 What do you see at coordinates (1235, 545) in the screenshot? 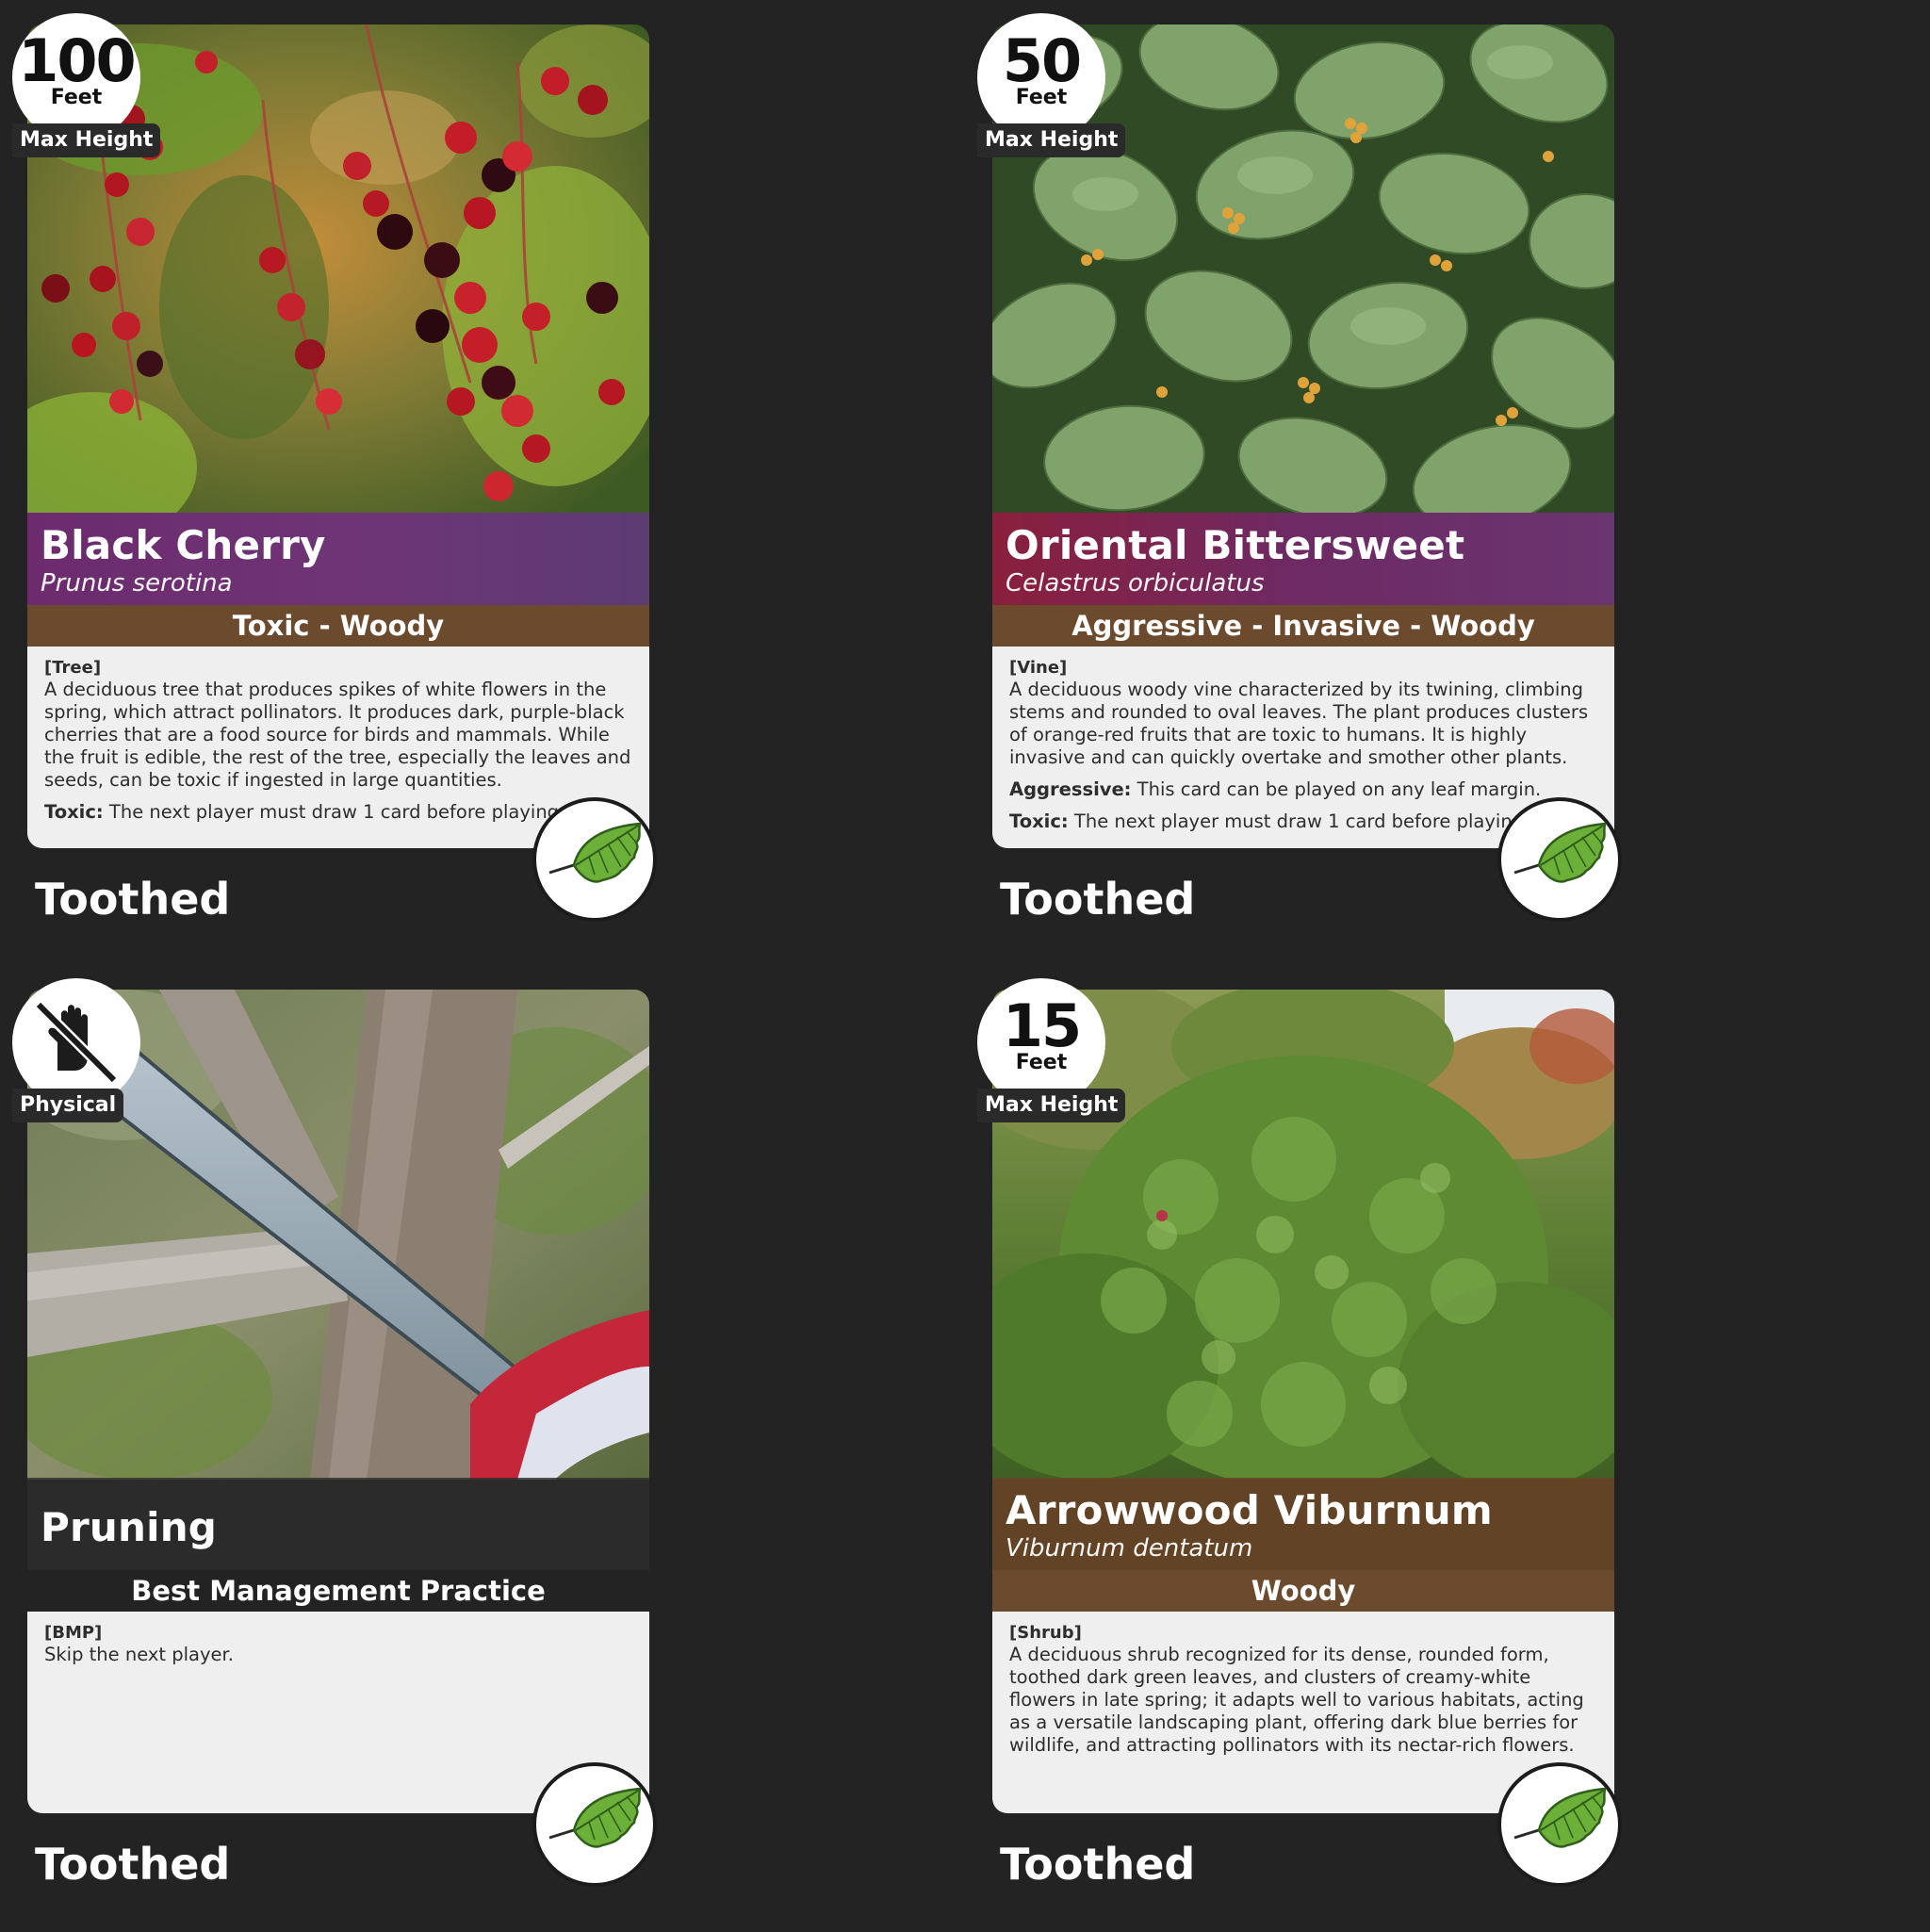
I see `card-name: Oriental Bittersweet` at bounding box center [1235, 545].